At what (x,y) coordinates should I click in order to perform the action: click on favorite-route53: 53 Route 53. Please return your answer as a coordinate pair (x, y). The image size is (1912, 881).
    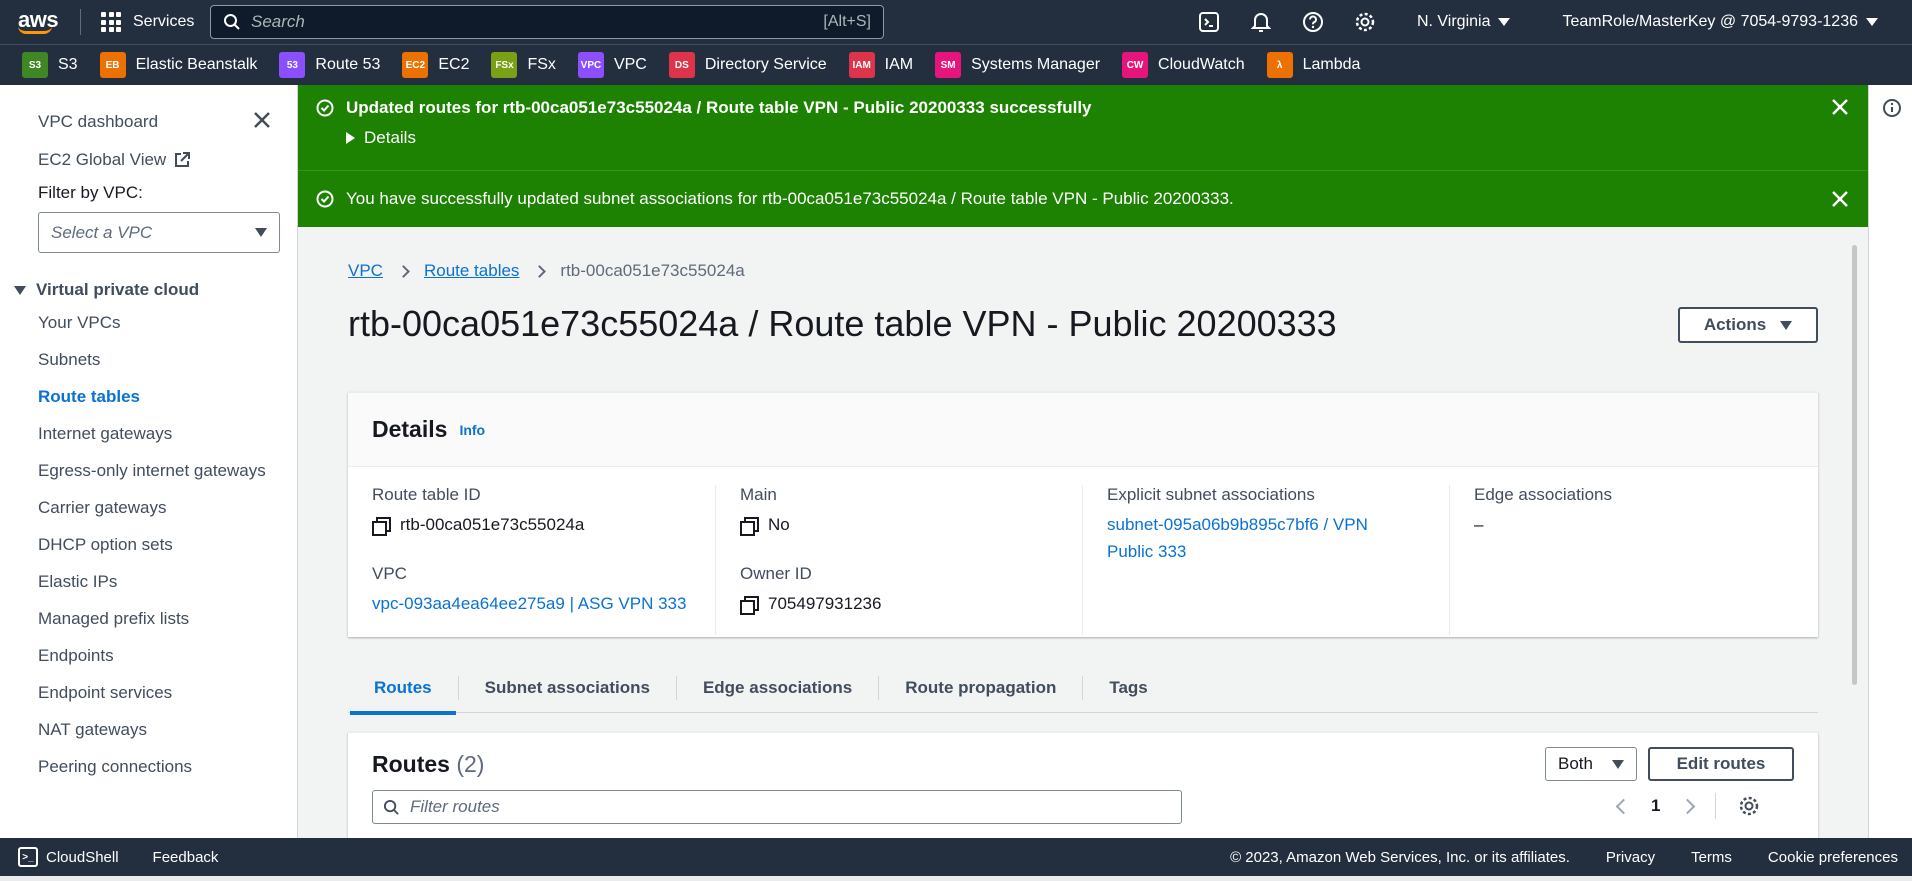
    Looking at the image, I should click on (329, 65).